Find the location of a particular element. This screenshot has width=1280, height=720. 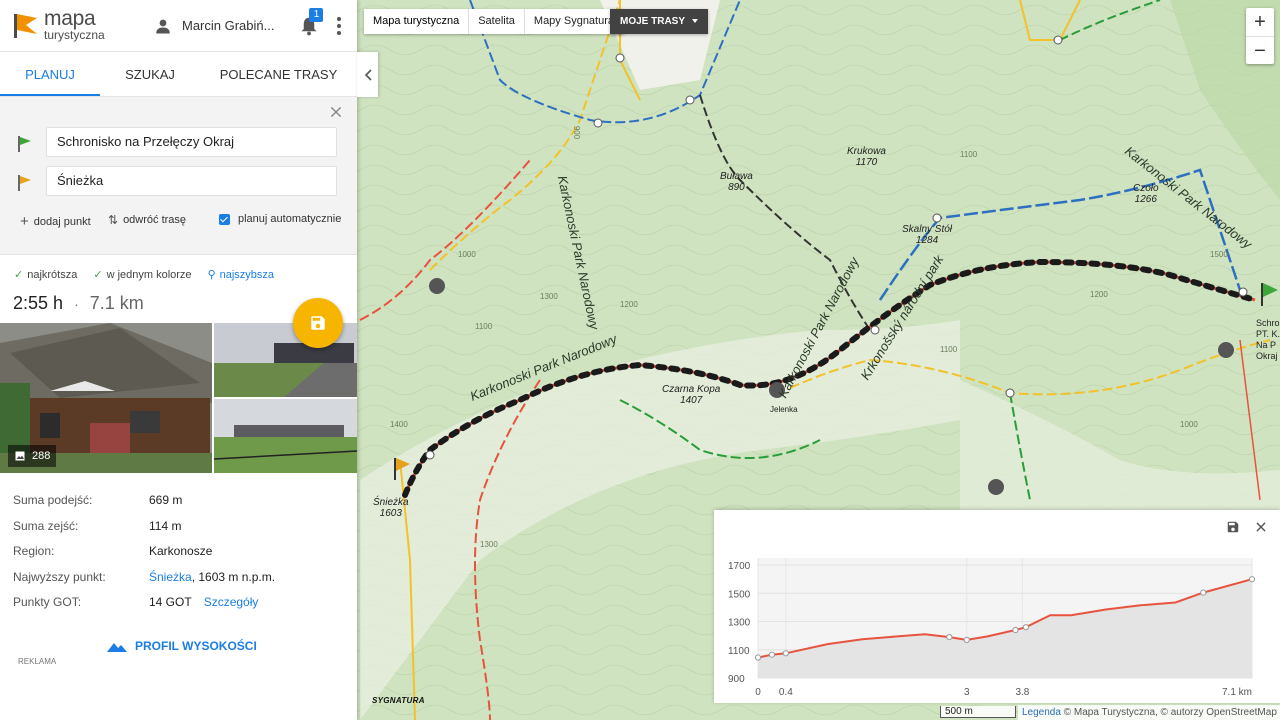

option-shortest: ✓ najkrótsza is located at coordinates (45, 274).